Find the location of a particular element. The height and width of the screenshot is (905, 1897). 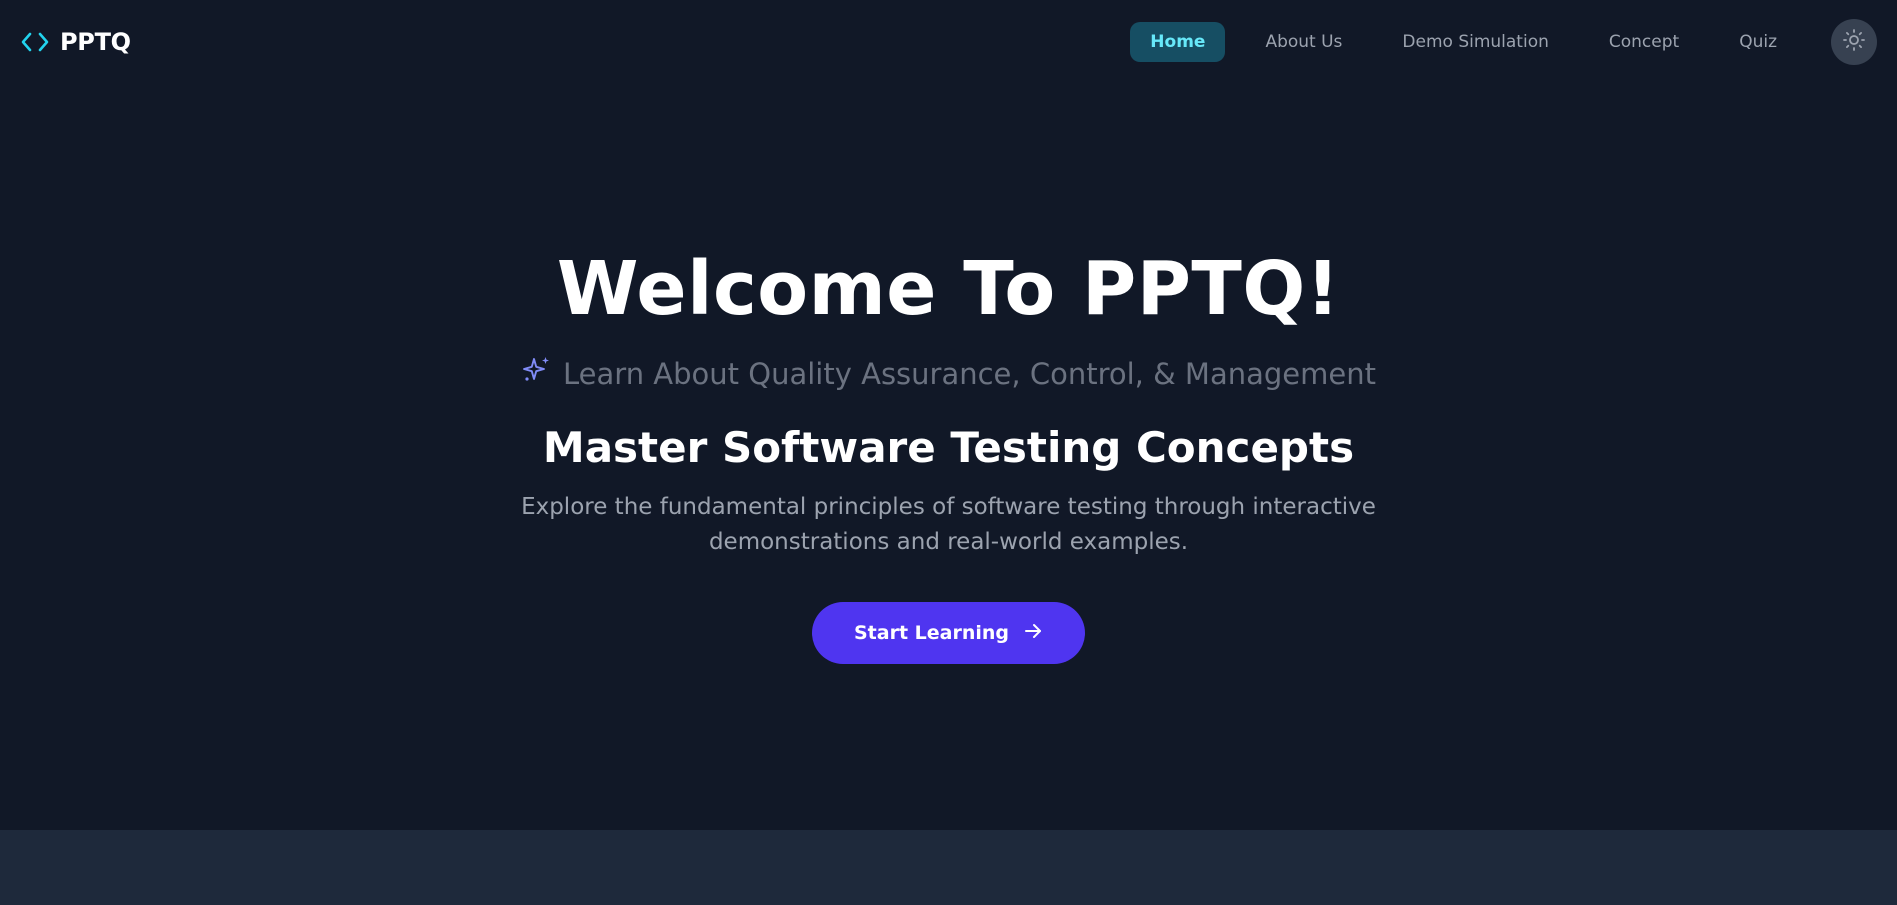

theme-toggle-button is located at coordinates (1854, 42).